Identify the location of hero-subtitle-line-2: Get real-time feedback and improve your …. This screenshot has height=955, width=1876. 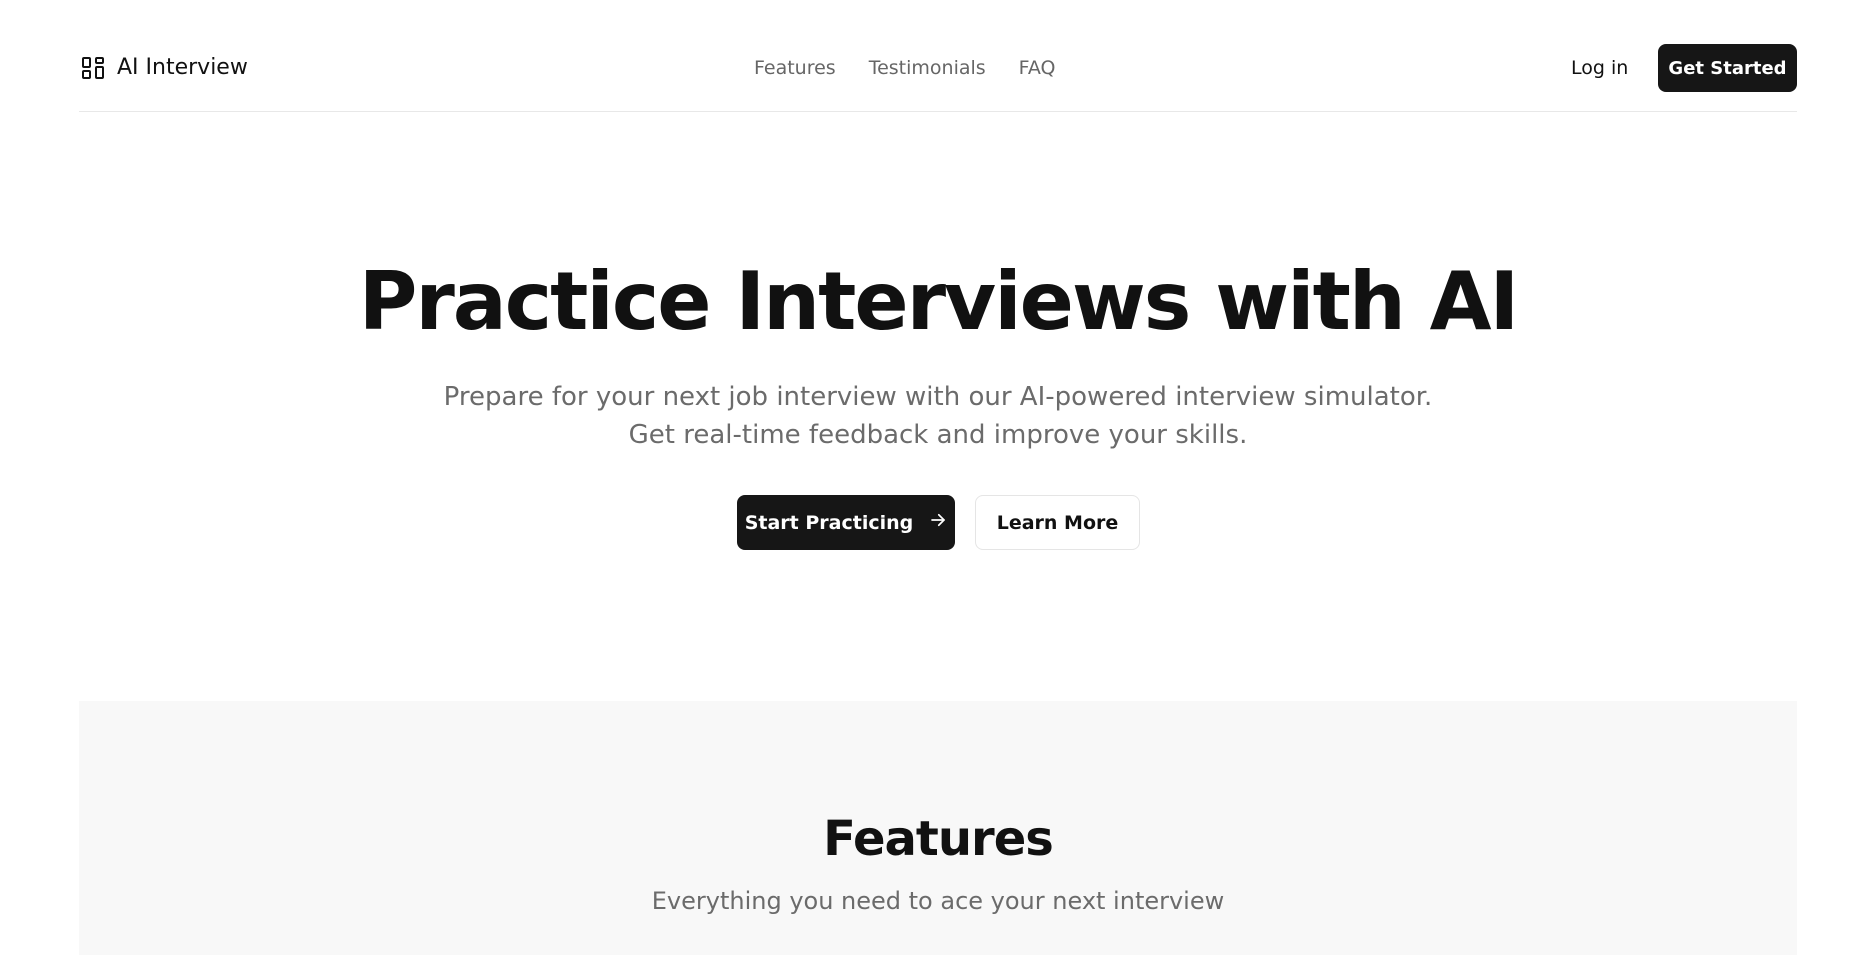
(938, 435).